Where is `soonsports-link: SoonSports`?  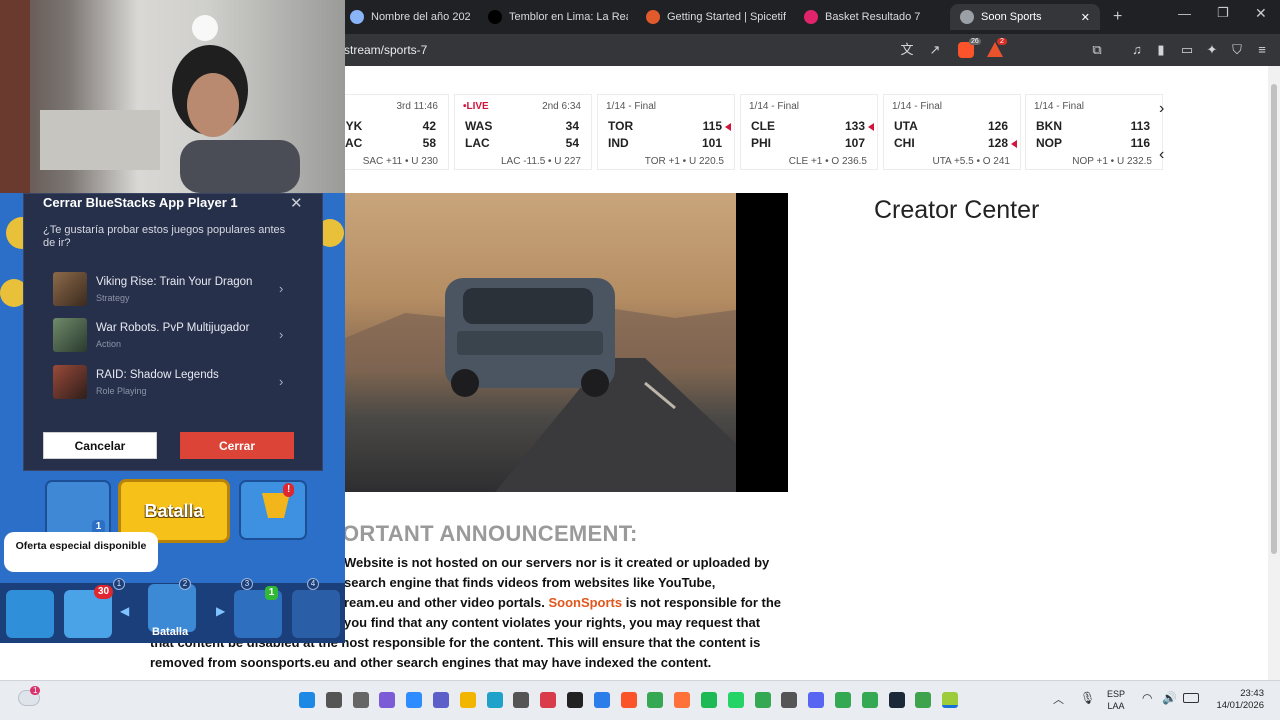 soonsports-link: SoonSports is located at coordinates (585, 602).